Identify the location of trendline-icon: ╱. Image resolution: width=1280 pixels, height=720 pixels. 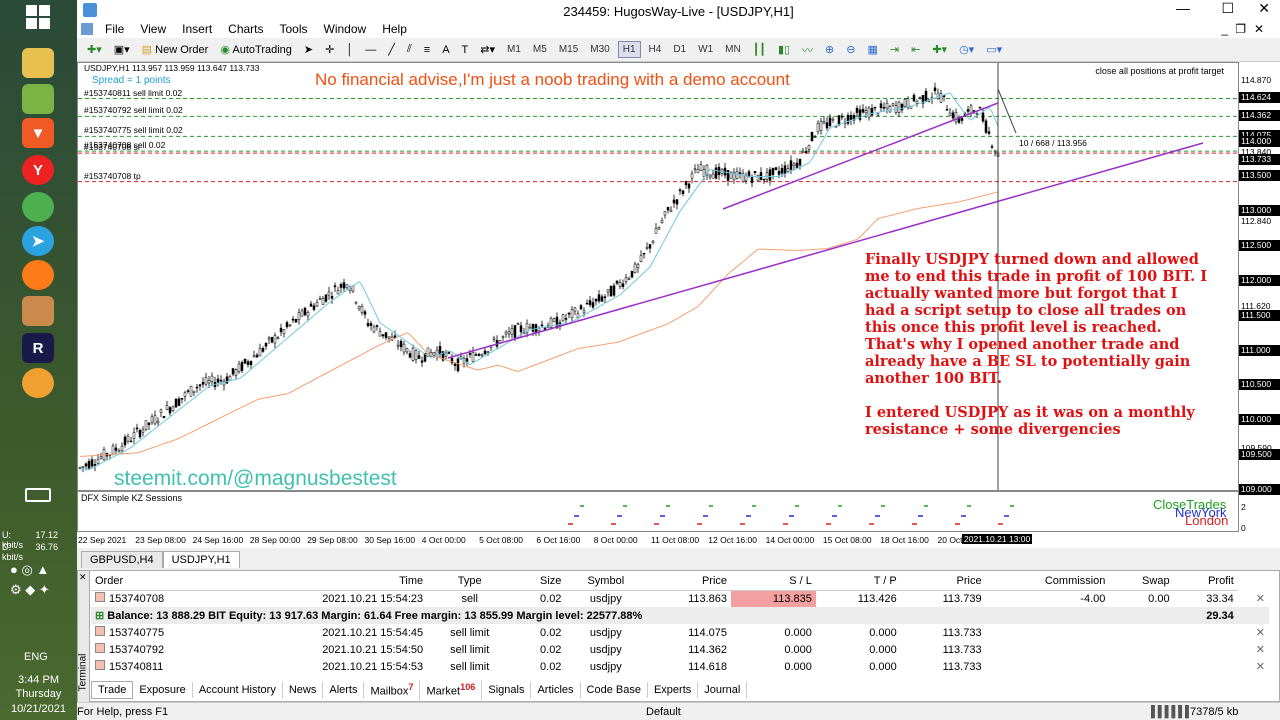
(391, 49).